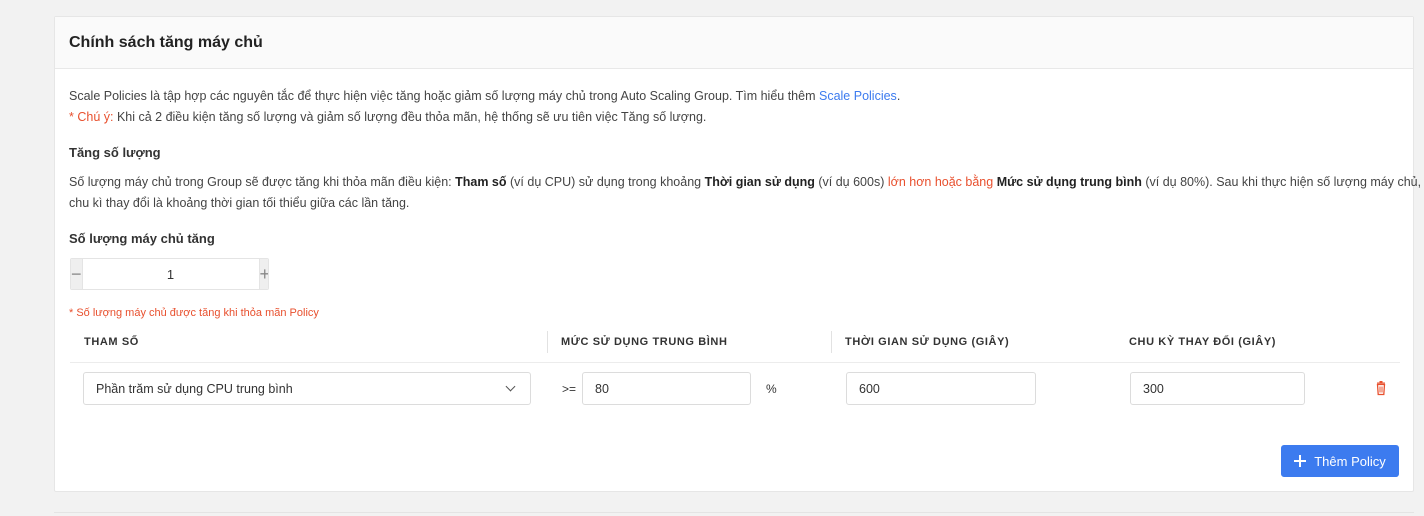 The height and width of the screenshot is (516, 1424). Describe the element at coordinates (166, 42) in the screenshot. I see `card-title: Chính sách tăng máy chủ` at that location.